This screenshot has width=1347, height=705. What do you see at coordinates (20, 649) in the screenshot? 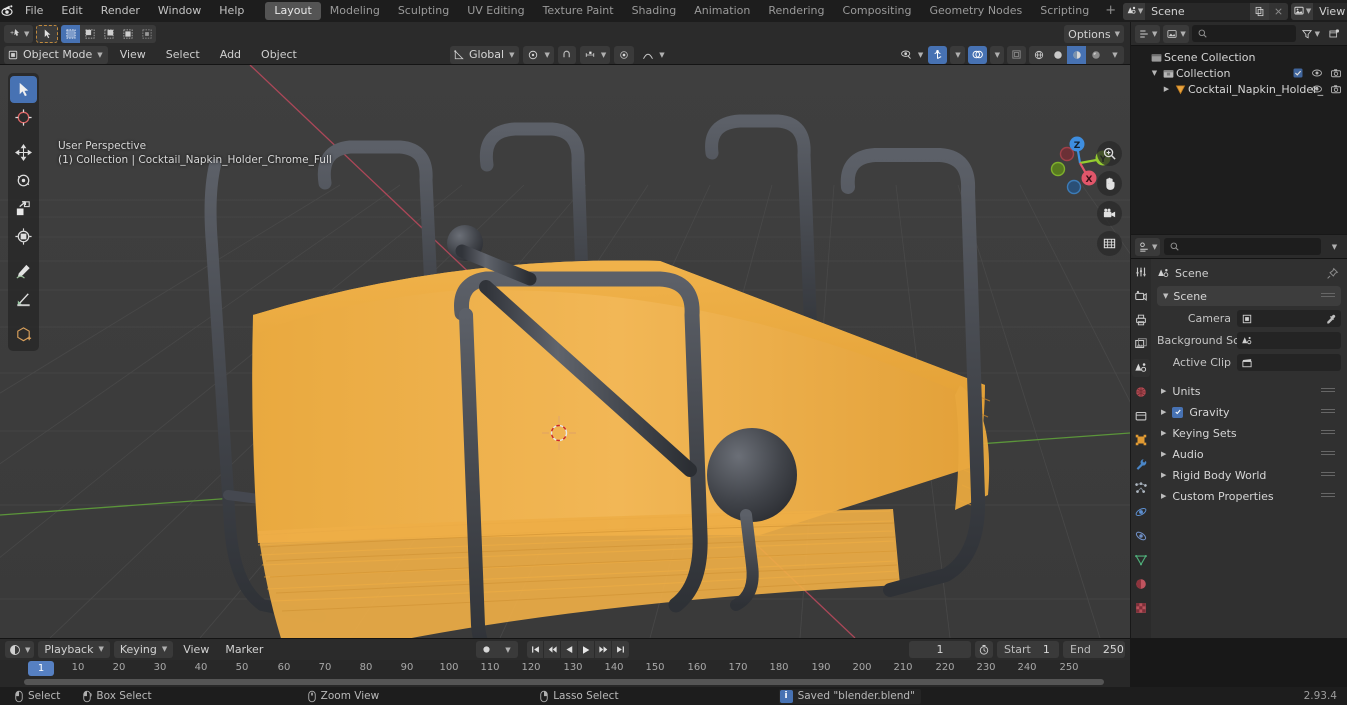
I see `timeline-editor-type-icon: ▼` at bounding box center [20, 649].